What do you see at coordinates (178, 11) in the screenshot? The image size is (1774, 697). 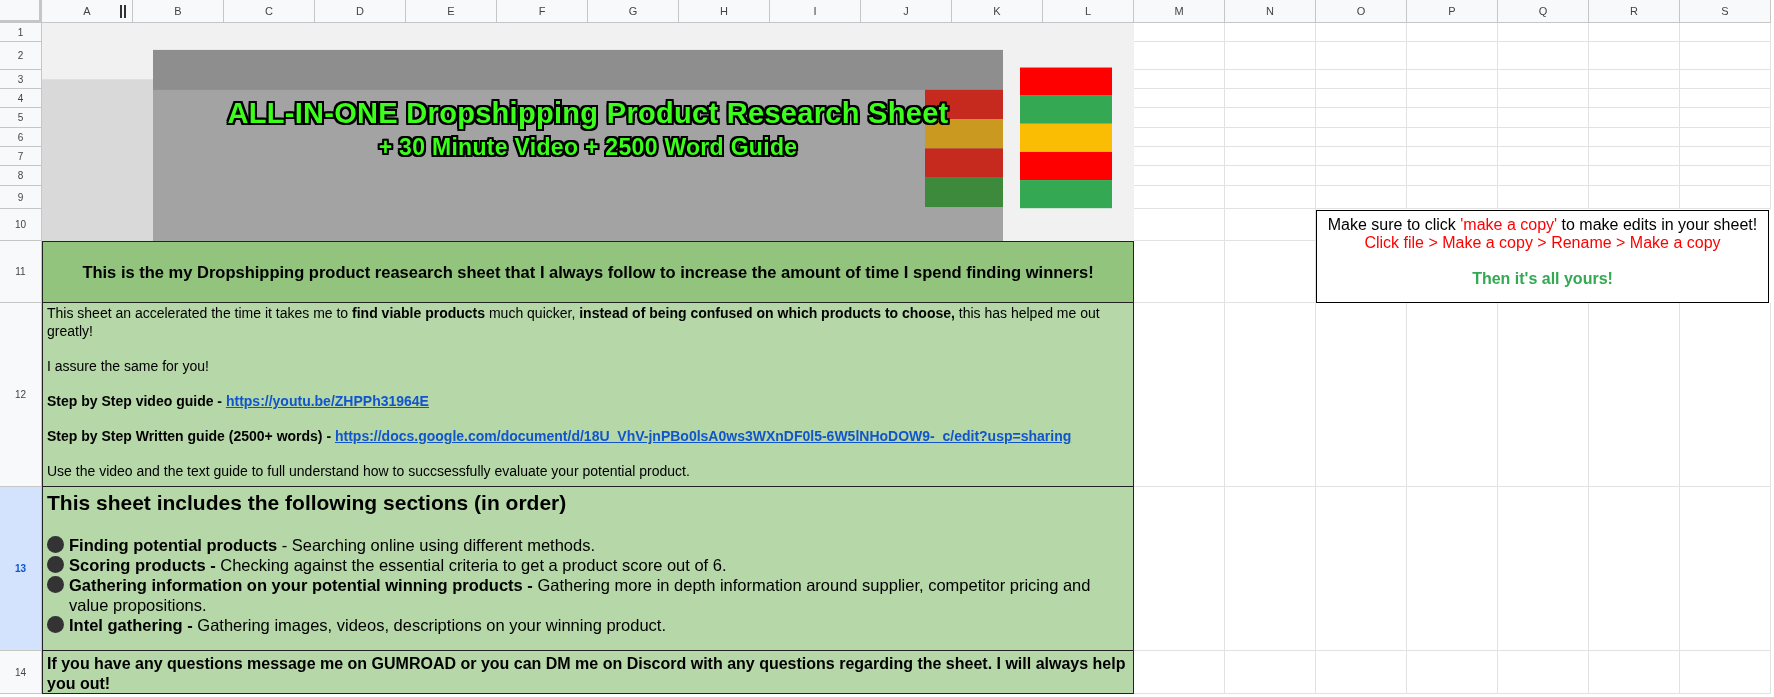 I see `column-header: B` at bounding box center [178, 11].